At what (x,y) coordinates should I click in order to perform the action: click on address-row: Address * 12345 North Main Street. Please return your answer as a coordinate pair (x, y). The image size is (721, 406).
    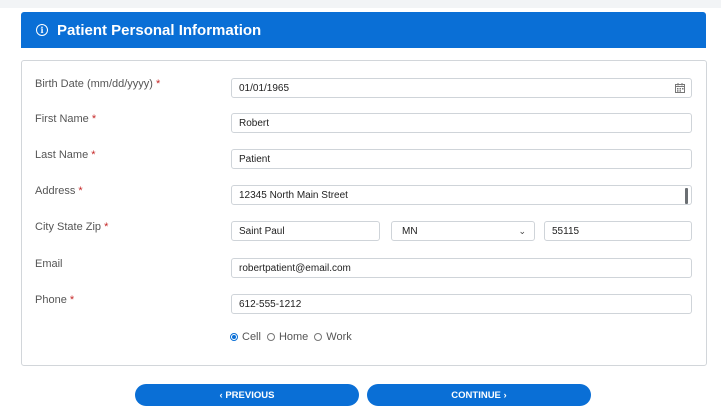
    Looking at the image, I should click on (364, 196).